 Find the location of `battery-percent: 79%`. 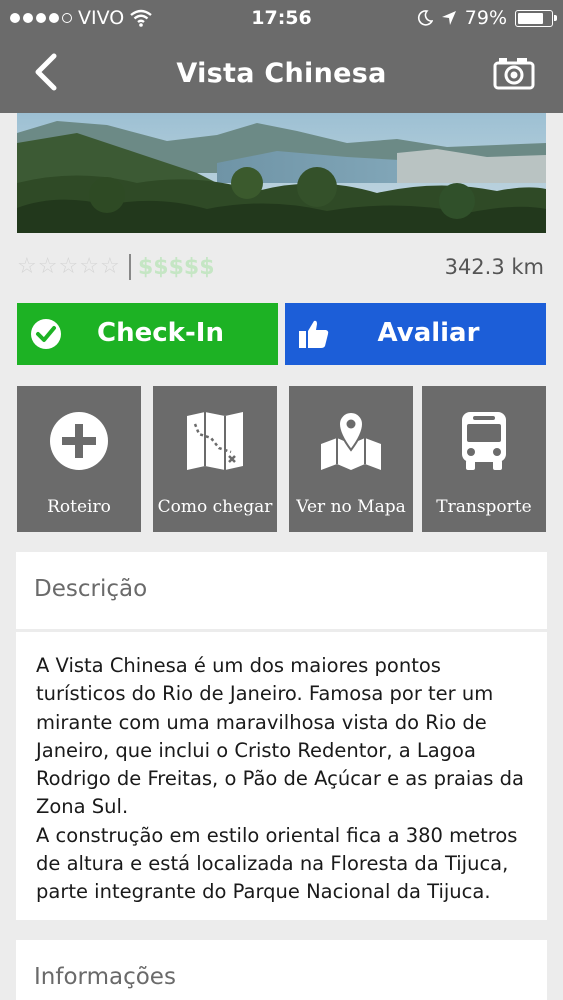

battery-percent: 79% is located at coordinates (485, 18).